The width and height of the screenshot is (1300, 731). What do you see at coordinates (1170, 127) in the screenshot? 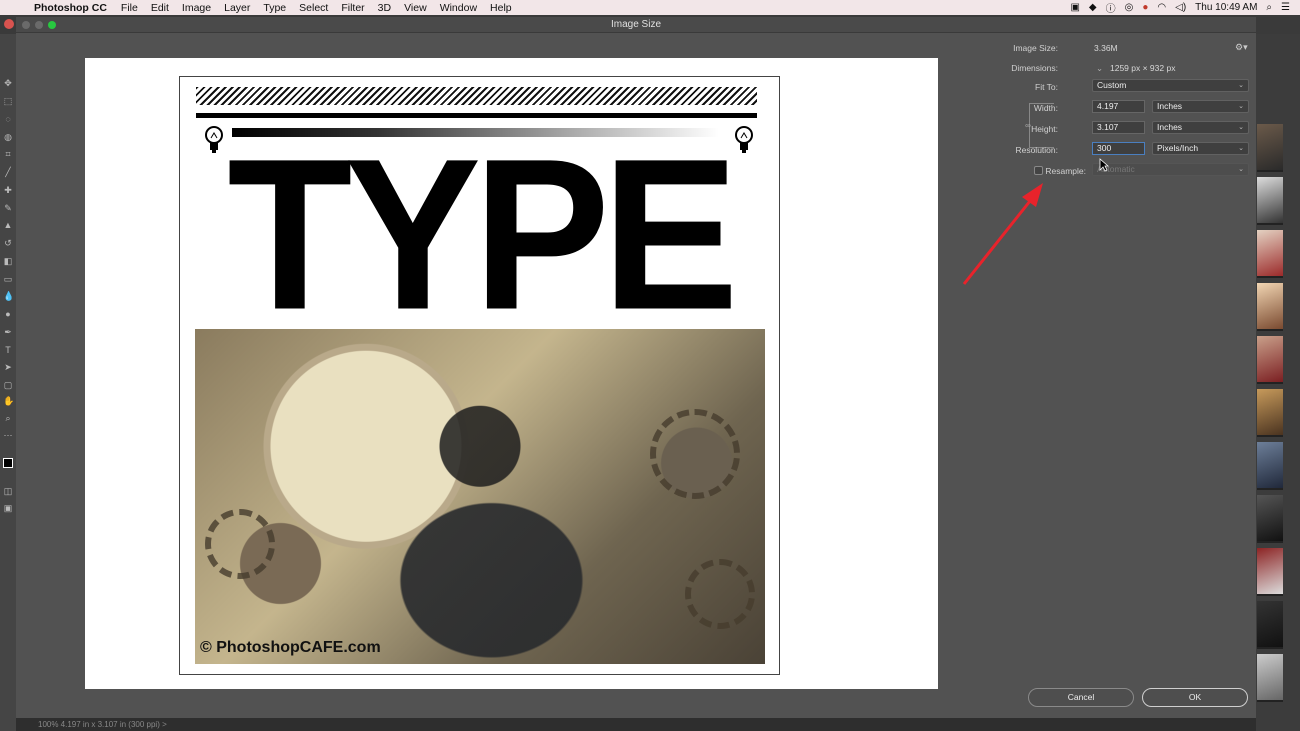
I see `height-unit: Inches` at bounding box center [1170, 127].